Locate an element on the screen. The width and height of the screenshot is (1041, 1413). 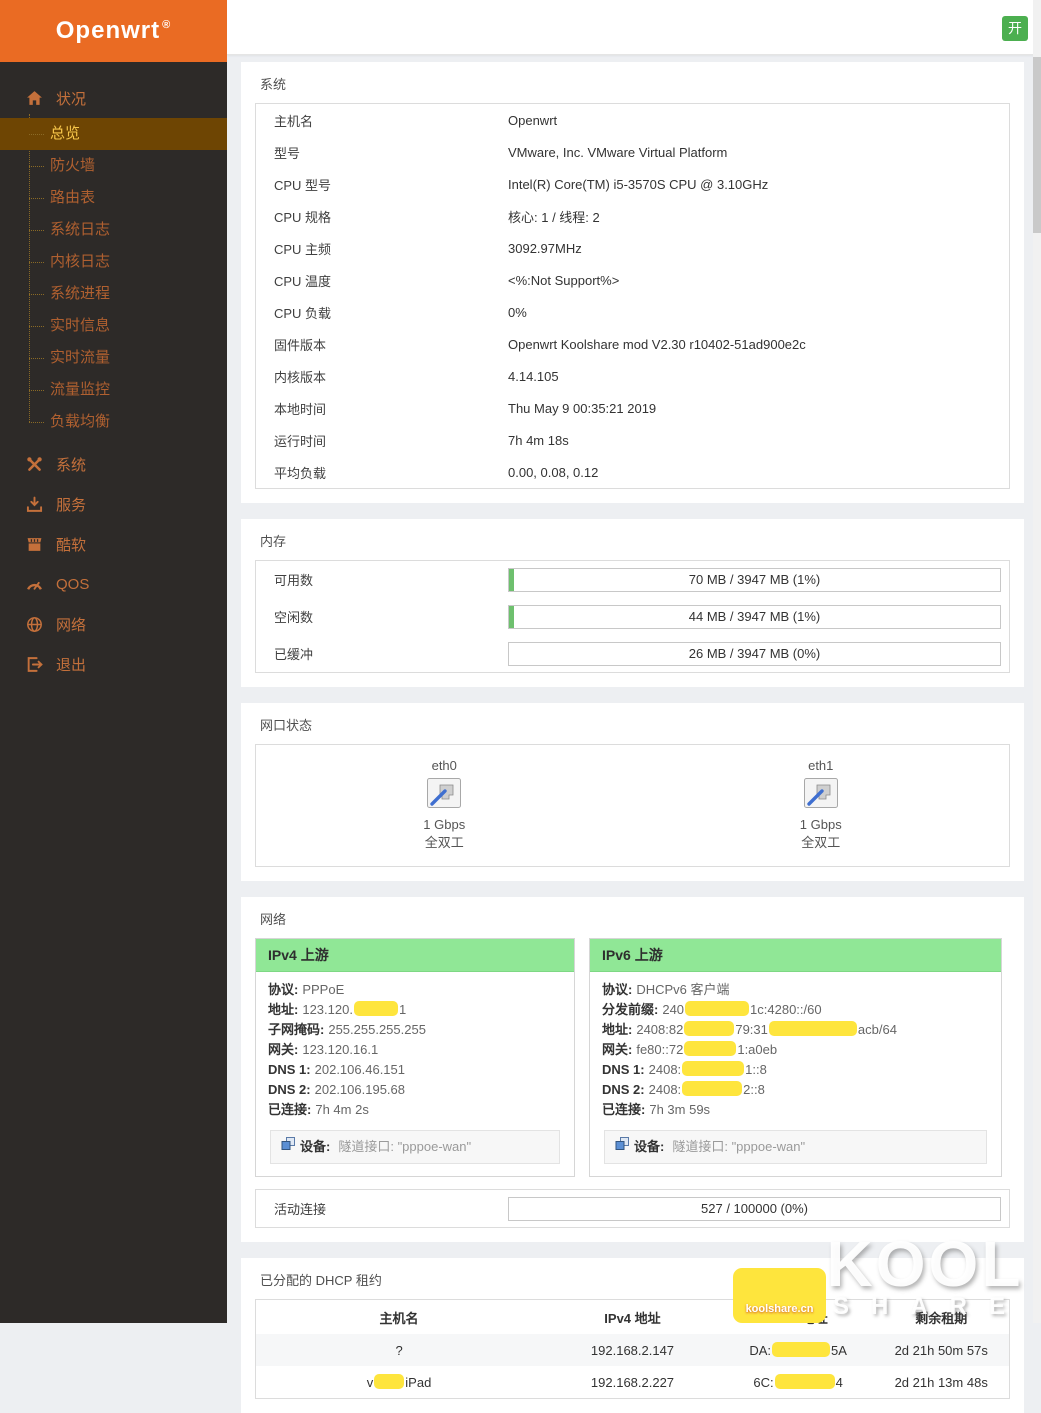
table-row: 已缓冲 26 MB / 3947 MB (0%) is located at coordinates (632, 653).